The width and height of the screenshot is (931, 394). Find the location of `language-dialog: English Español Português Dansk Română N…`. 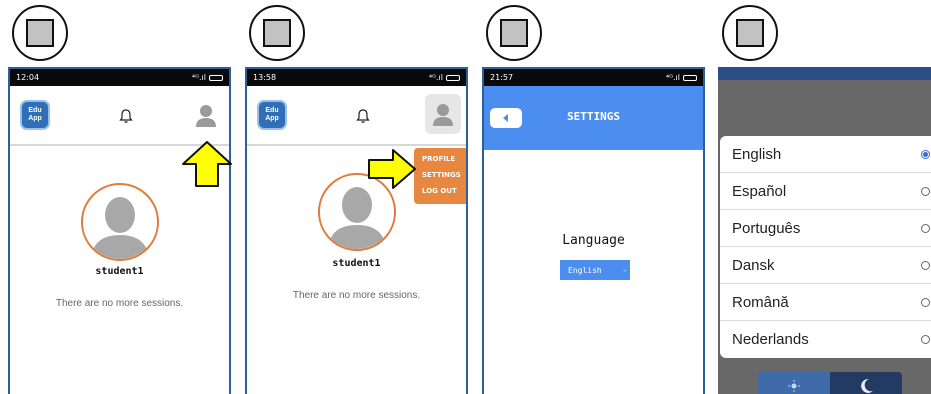

language-dialog: English Español Português Dansk Română N… is located at coordinates (825, 247).